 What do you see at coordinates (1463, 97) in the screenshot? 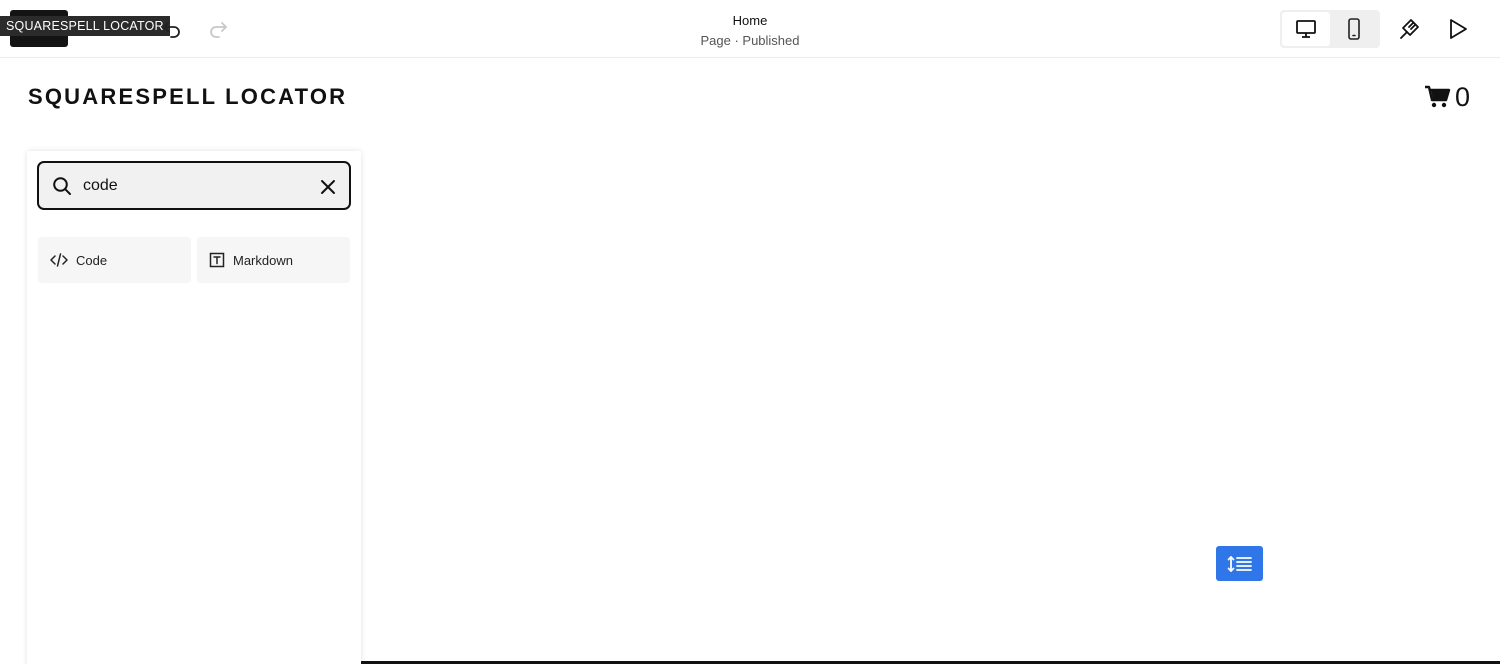
I see `cart-count: 0` at bounding box center [1463, 97].